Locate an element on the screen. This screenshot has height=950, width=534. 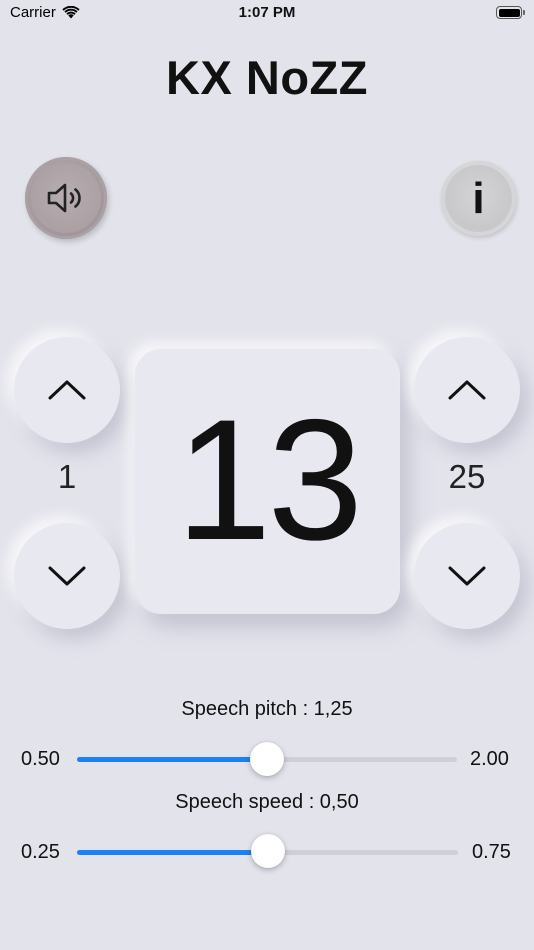
status-time: 1:07 PM is located at coordinates (267, 12).